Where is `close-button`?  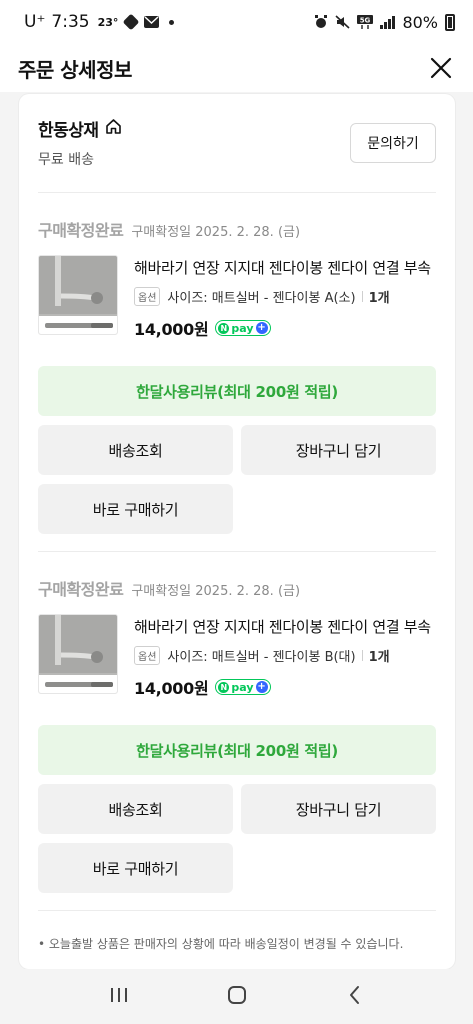
close-button is located at coordinates (441, 68).